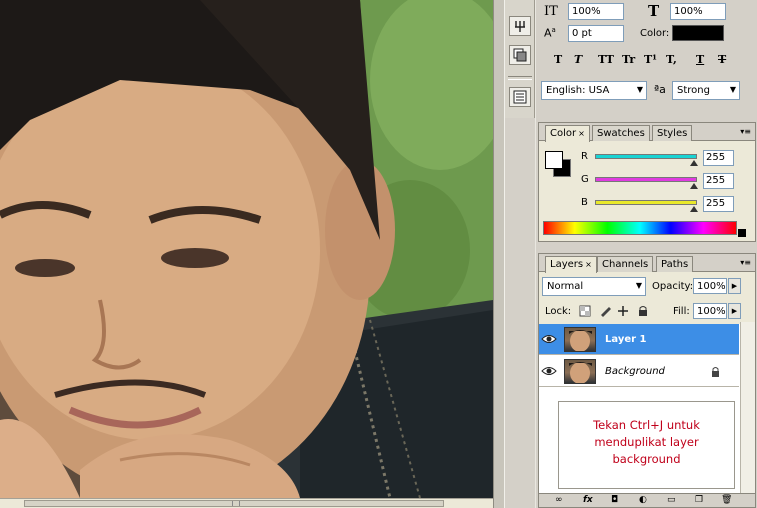  I want to click on link-layers-icon: ∞, so click(559, 500).